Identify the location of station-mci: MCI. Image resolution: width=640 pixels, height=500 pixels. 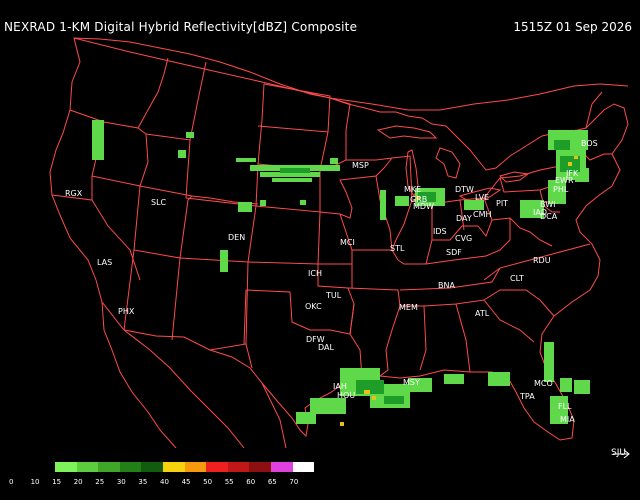
(347, 242).